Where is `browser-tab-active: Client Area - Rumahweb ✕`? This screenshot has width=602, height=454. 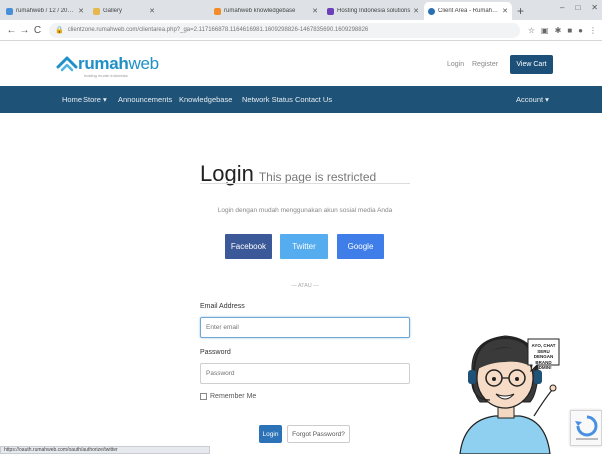 browser-tab-active: Client Area - Rumahweb ✕ is located at coordinates (468, 11).